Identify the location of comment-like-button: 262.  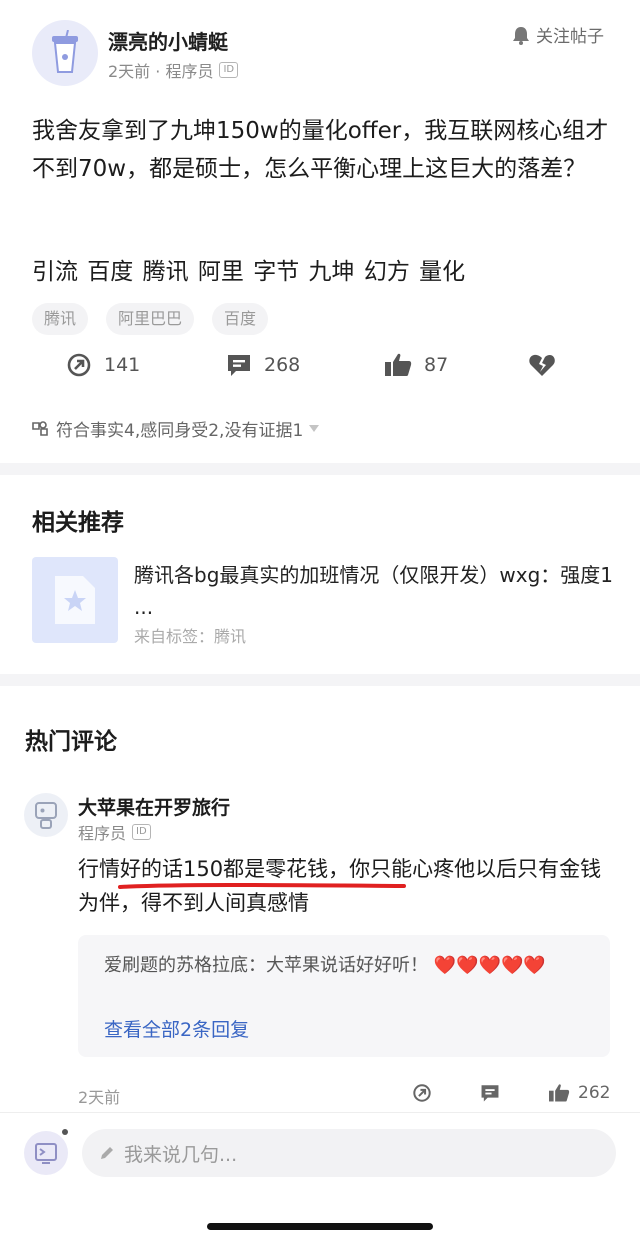
(579, 1093).